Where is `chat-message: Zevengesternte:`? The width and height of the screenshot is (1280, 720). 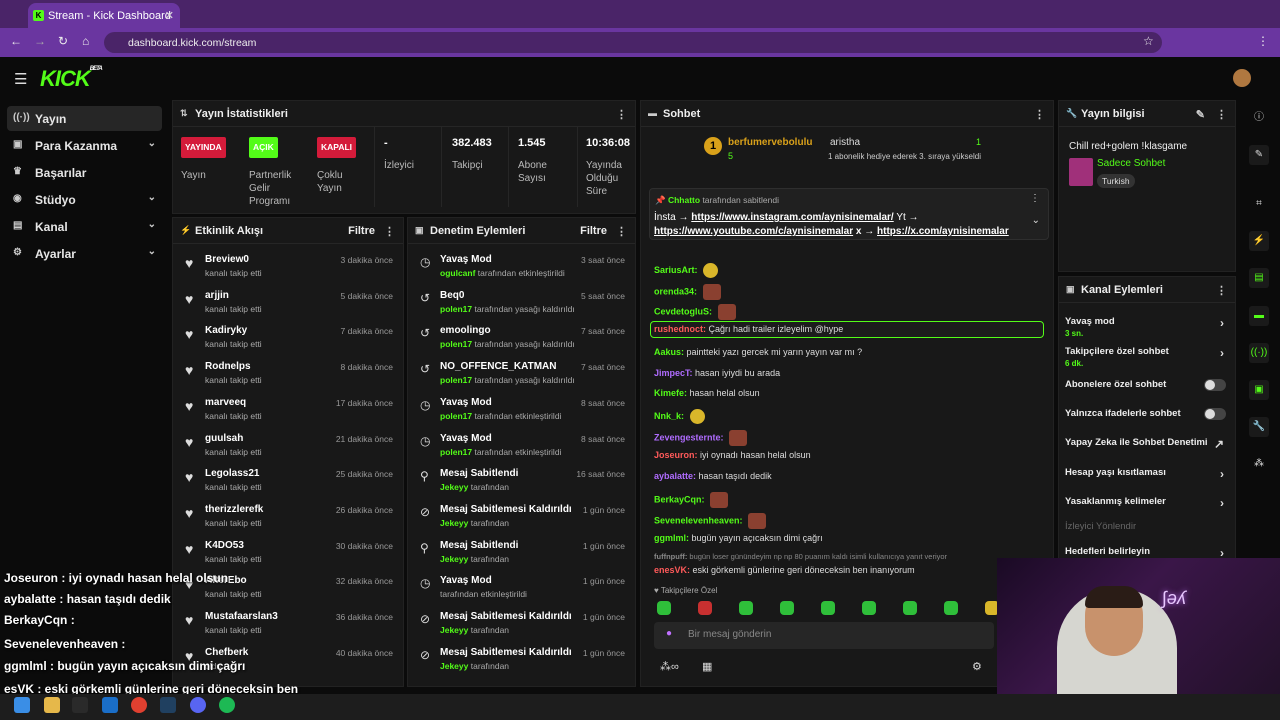
chat-message: Zevengesternte: is located at coordinates (701, 438).